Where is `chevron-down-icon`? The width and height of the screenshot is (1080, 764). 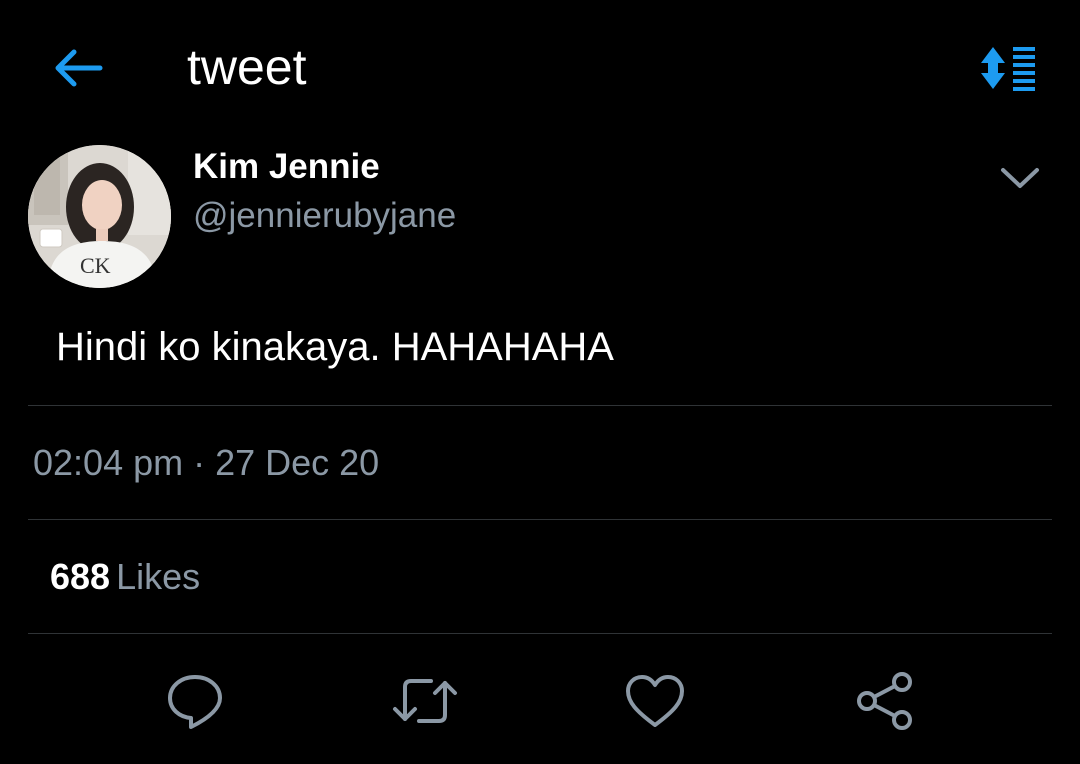 chevron-down-icon is located at coordinates (1020, 178).